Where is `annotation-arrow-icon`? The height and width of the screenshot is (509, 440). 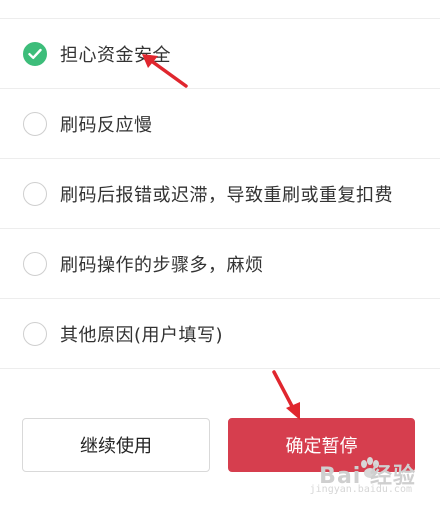 annotation-arrow-icon is located at coordinates (286, 395).